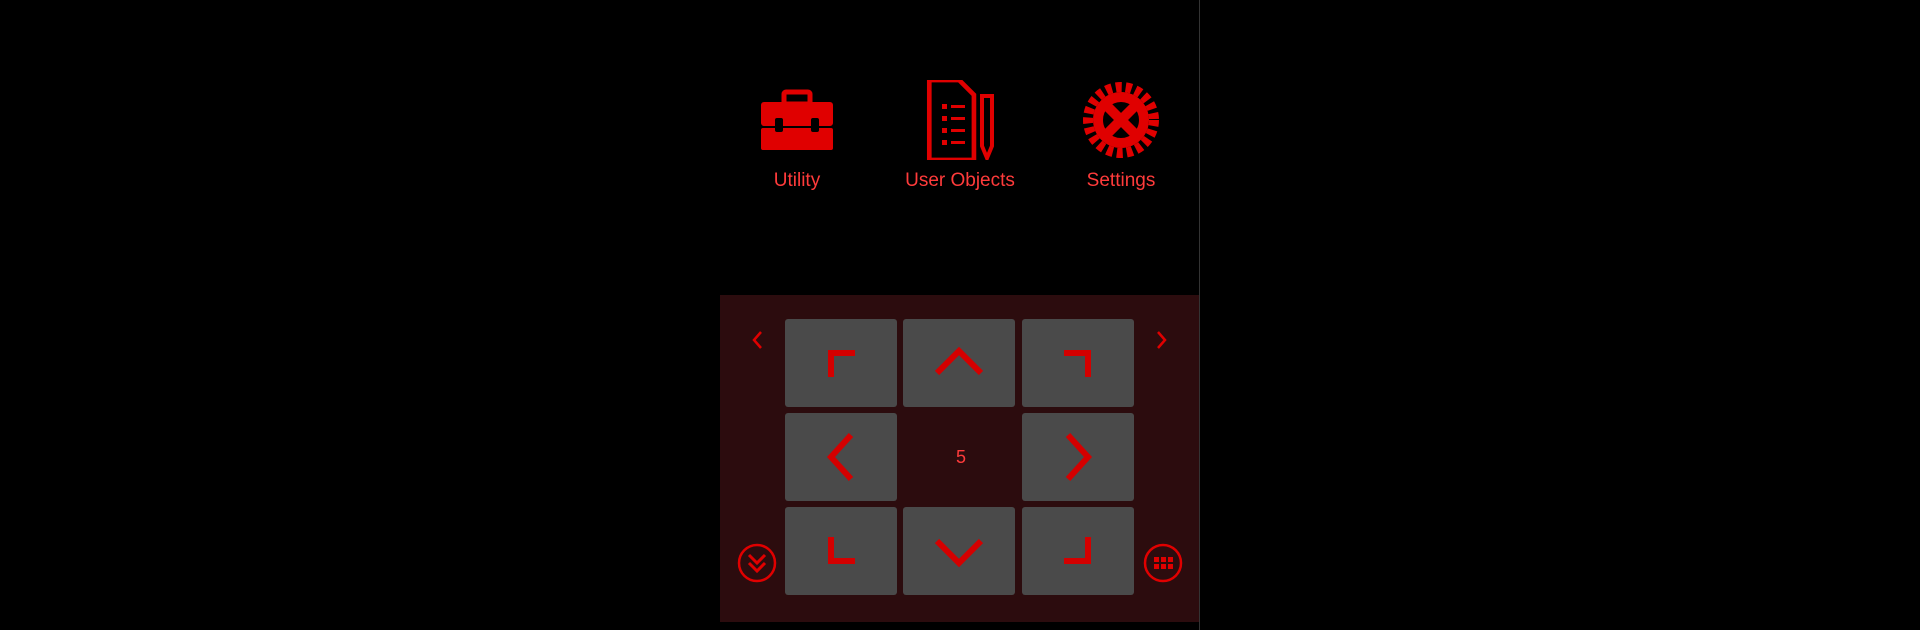 The image size is (1920, 630). I want to click on chevron-right-icon, so click(1162, 340).